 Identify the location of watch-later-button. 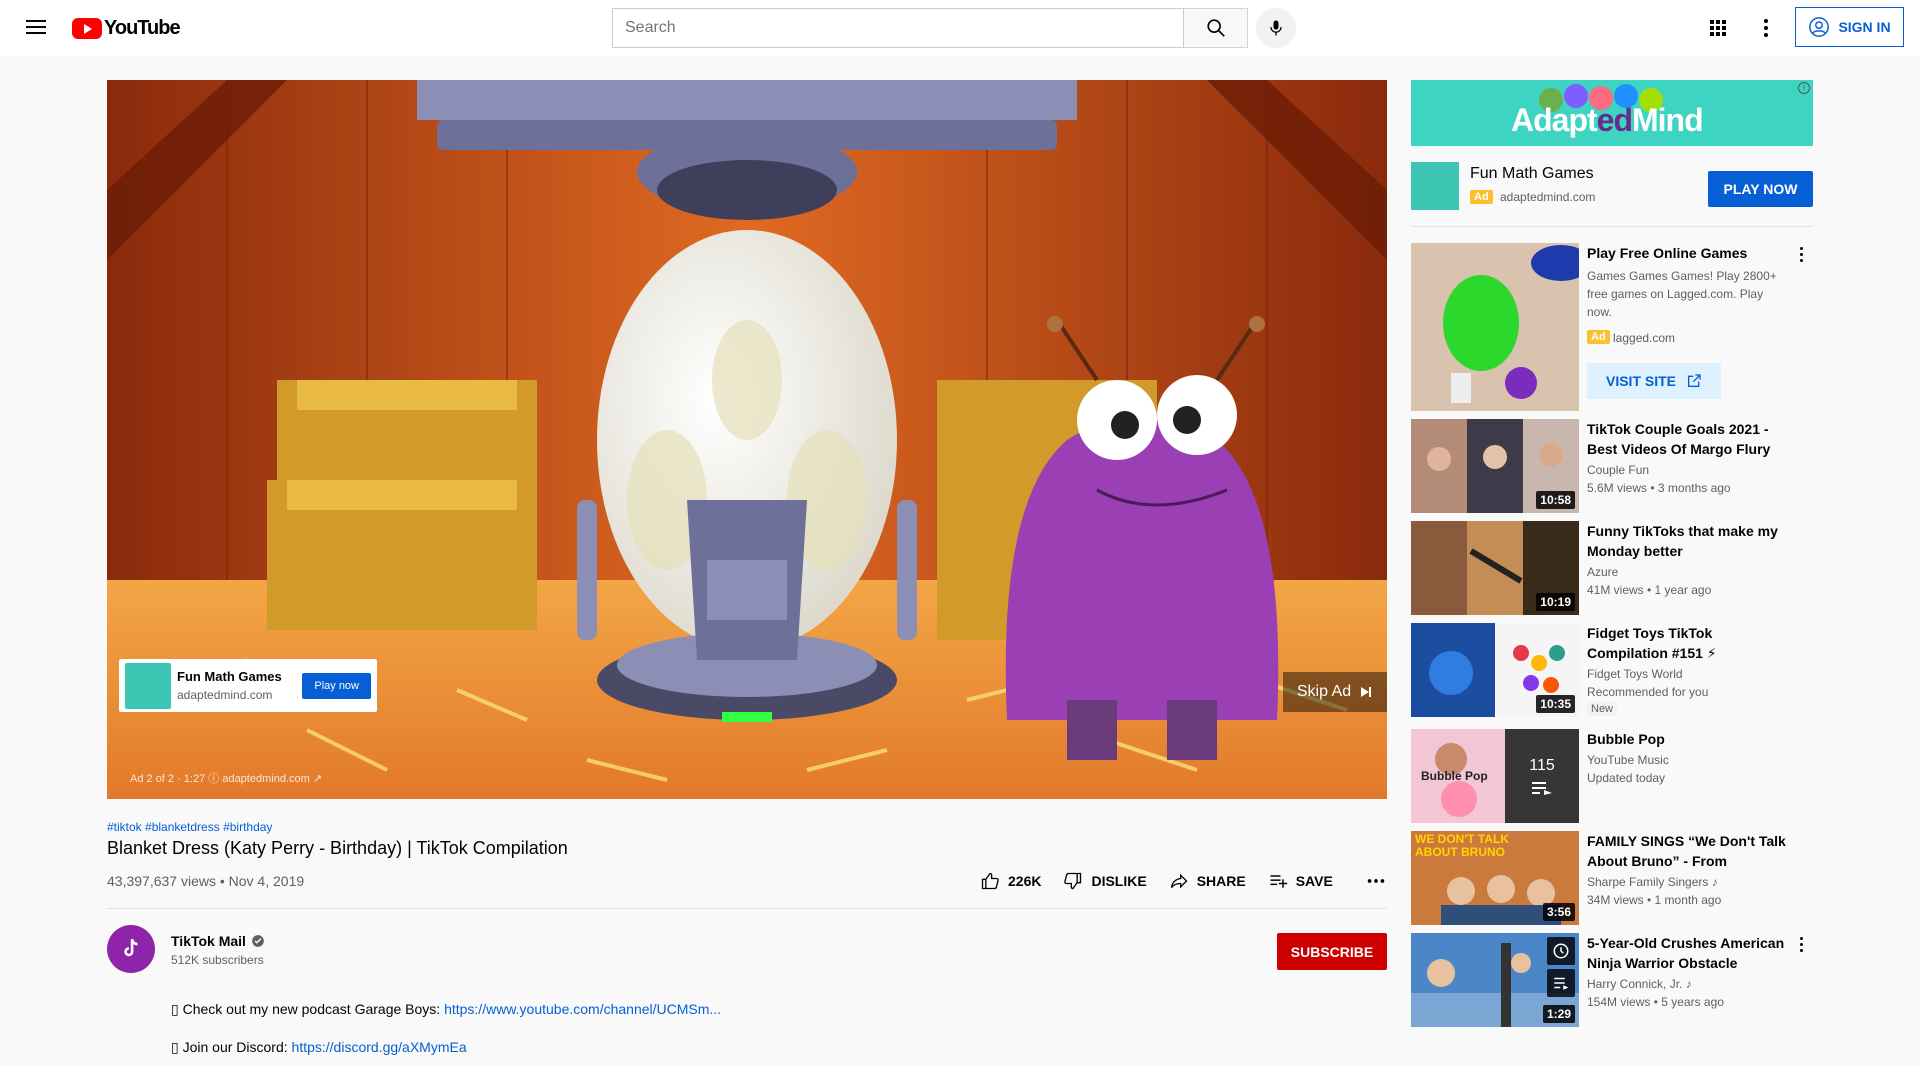
(1561, 951).